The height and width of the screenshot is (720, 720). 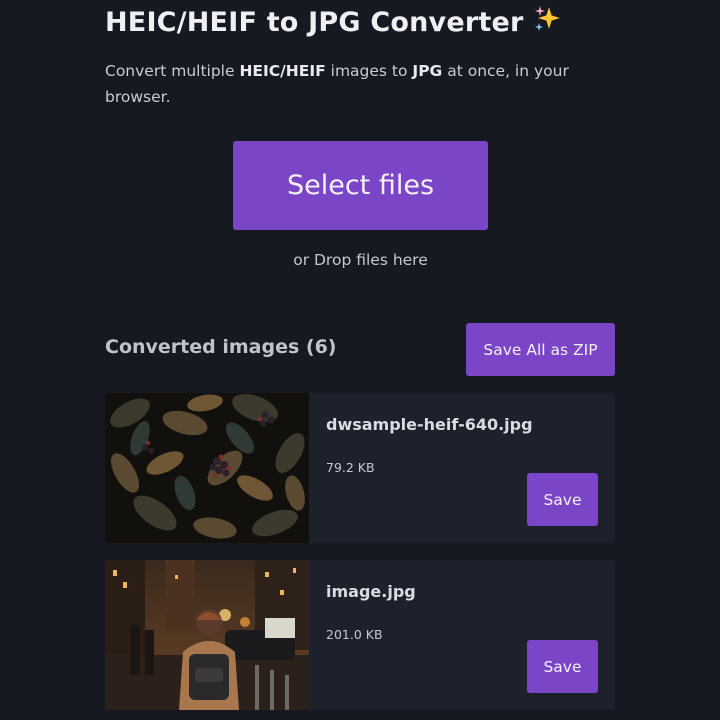 I want to click on page-title-text: HEIC/HEIF to JPG Converter, so click(x=314, y=22).